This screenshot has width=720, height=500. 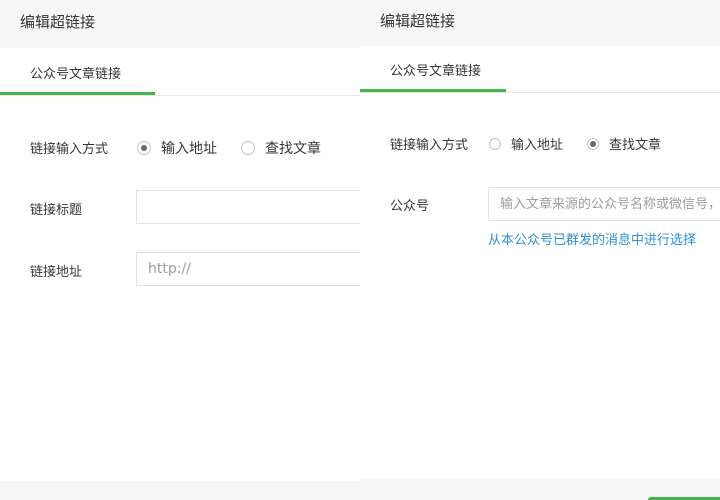 I want to click on select-from-own-messages-link: 从本公众号已群发的消息中进行选择, so click(x=592, y=238).